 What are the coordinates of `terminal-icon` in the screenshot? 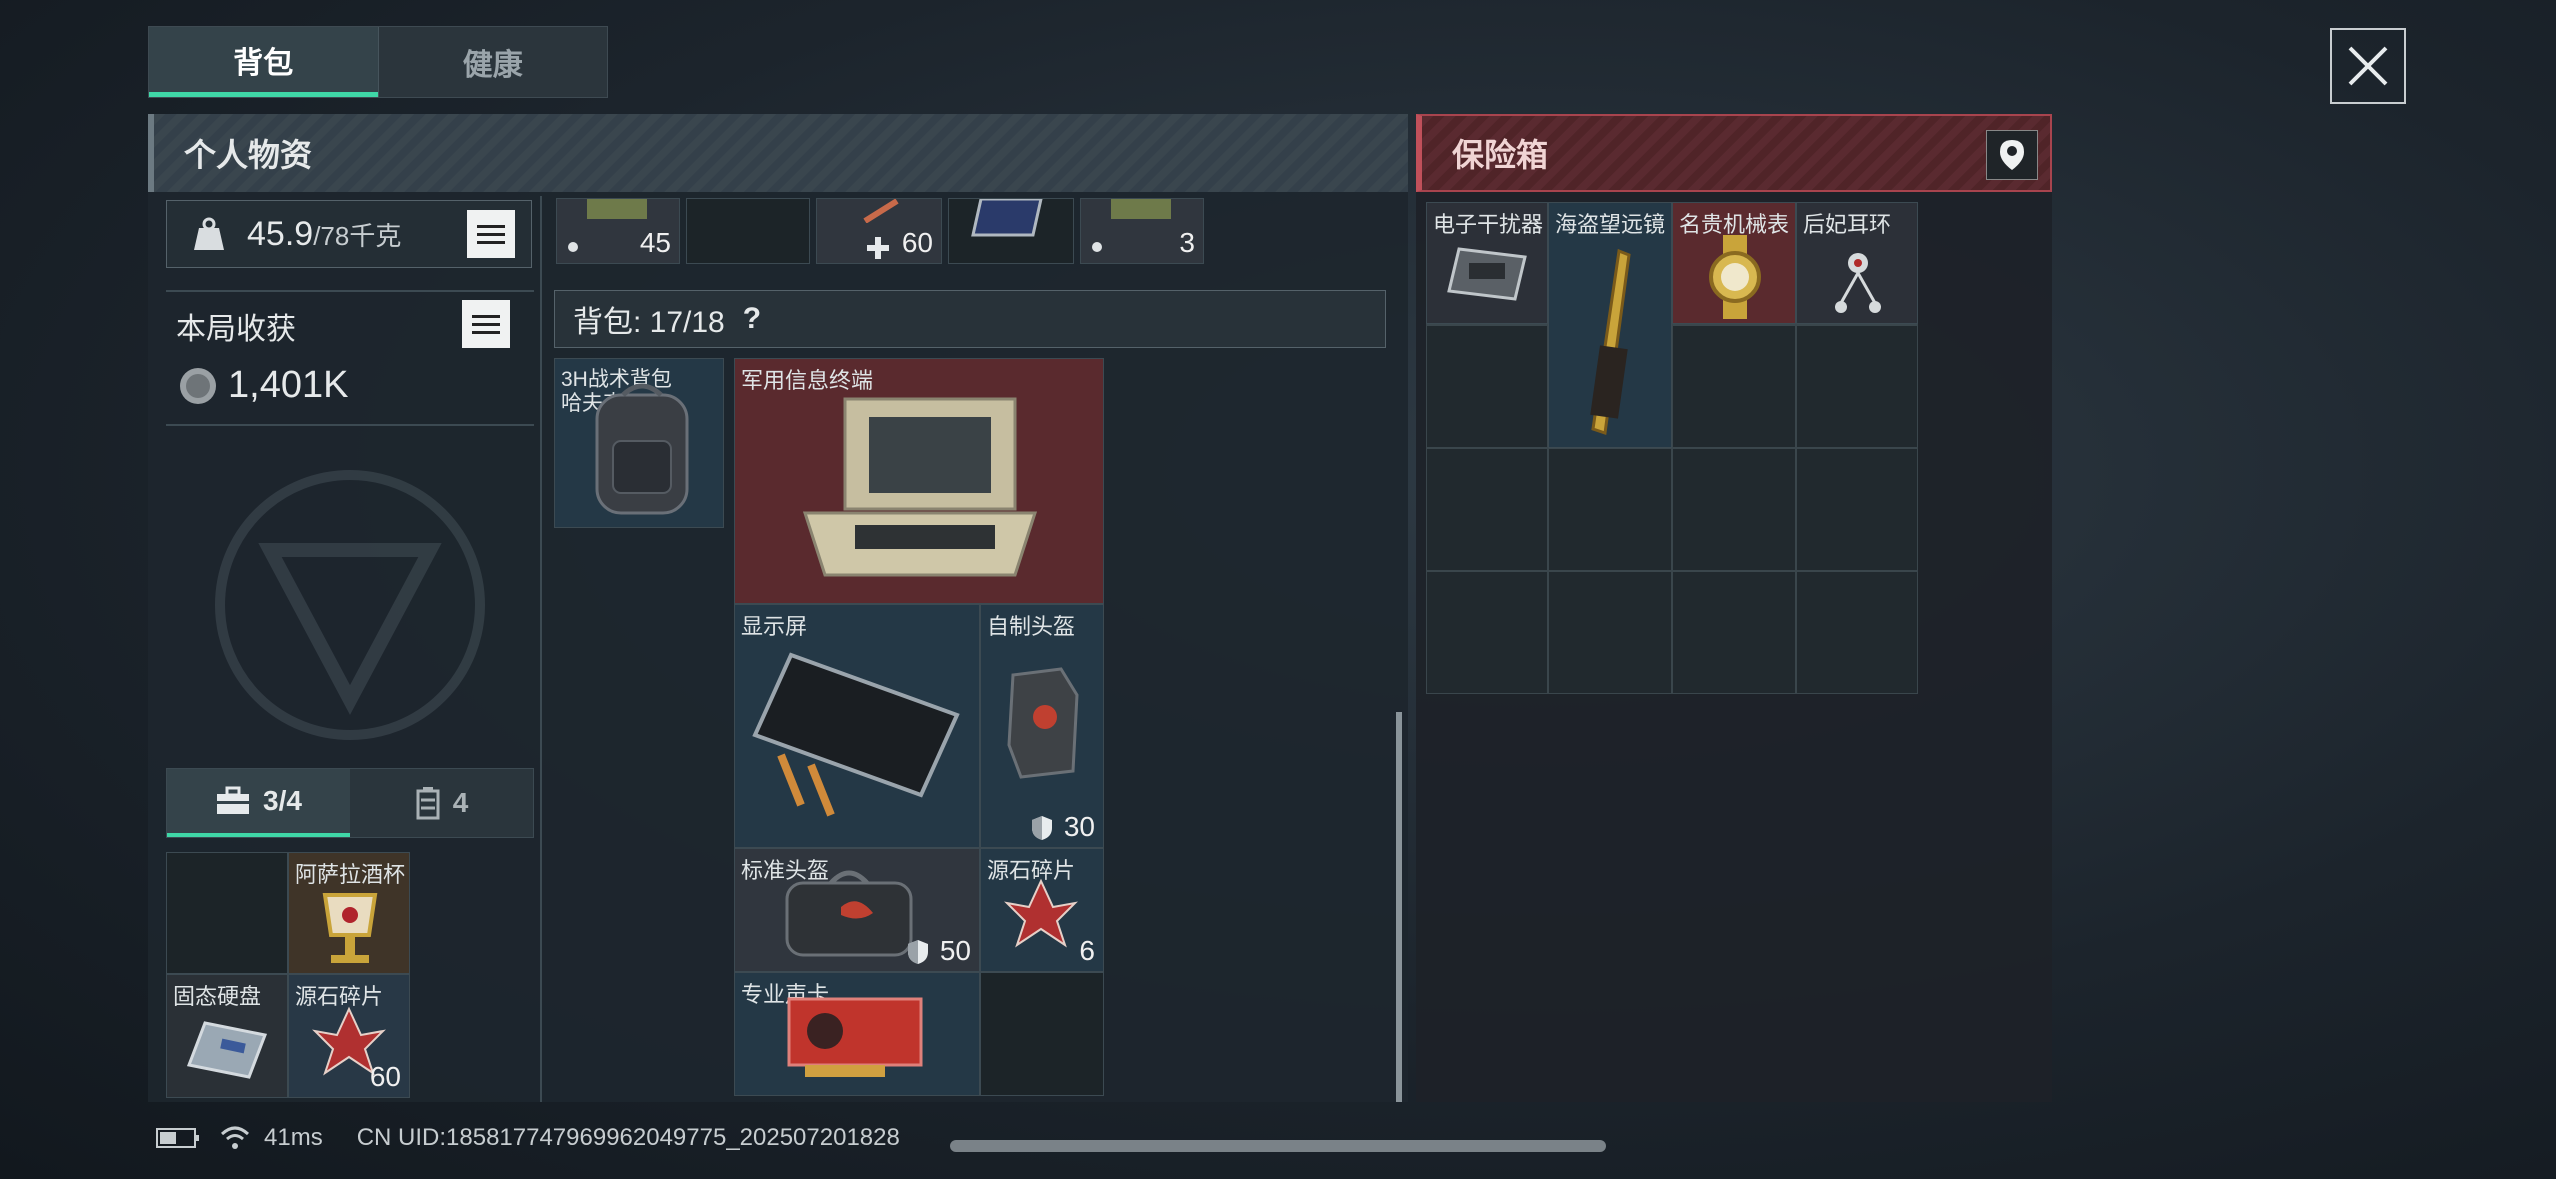 It's located at (920, 487).